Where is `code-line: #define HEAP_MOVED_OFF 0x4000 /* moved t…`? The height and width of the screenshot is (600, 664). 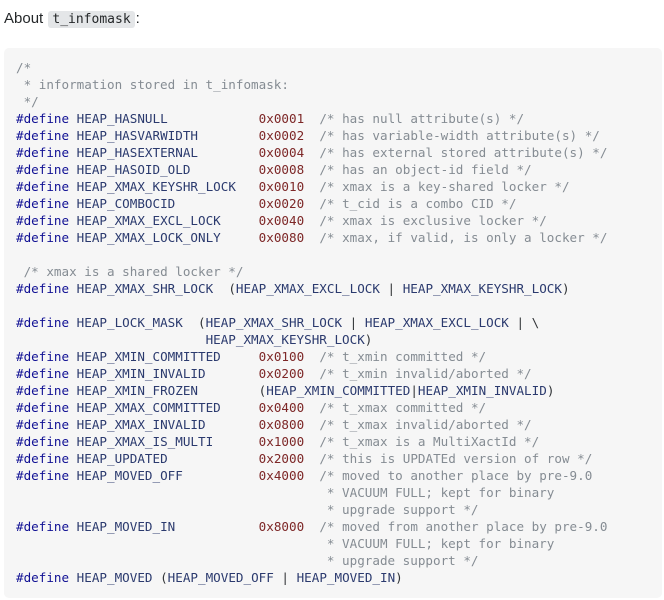 code-line: #define HEAP_MOVED_OFF 0x4000 /* moved t… is located at coordinates (304, 475).